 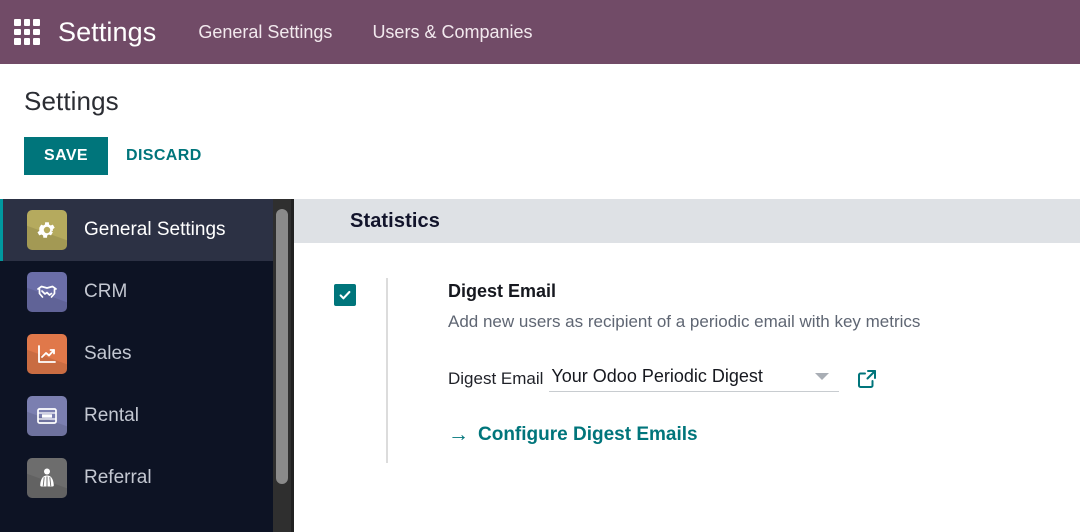 I want to click on sidebar-item-label: Referral, so click(x=118, y=477).